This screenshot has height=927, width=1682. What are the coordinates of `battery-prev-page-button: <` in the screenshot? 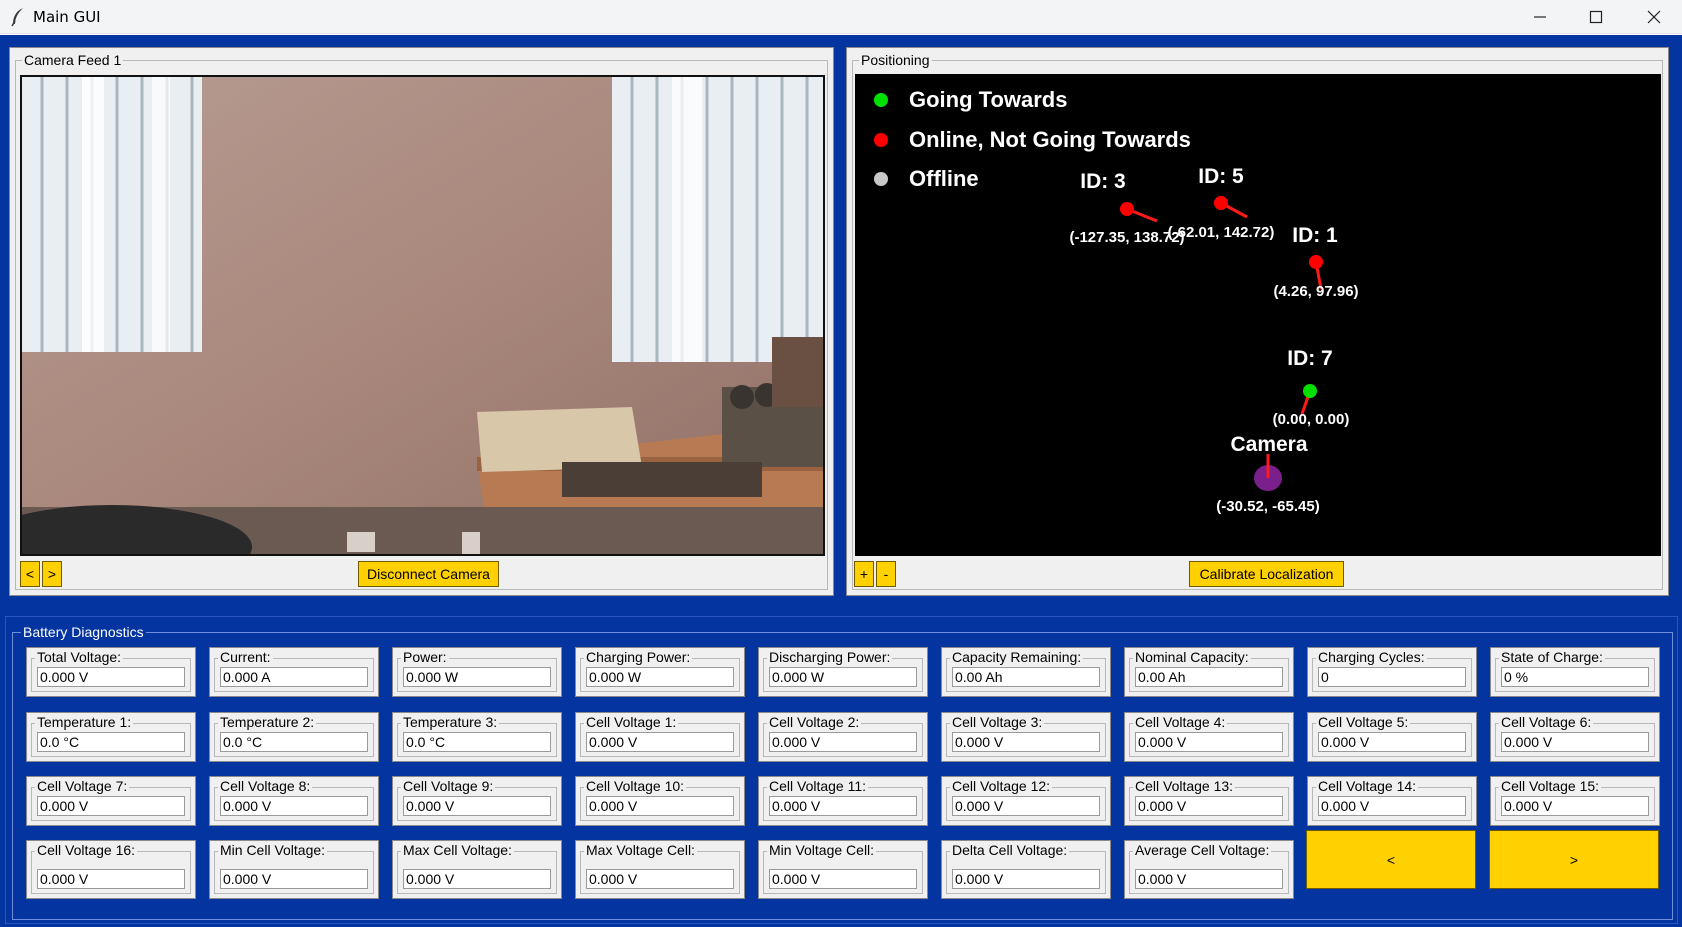 It's located at (1391, 859).